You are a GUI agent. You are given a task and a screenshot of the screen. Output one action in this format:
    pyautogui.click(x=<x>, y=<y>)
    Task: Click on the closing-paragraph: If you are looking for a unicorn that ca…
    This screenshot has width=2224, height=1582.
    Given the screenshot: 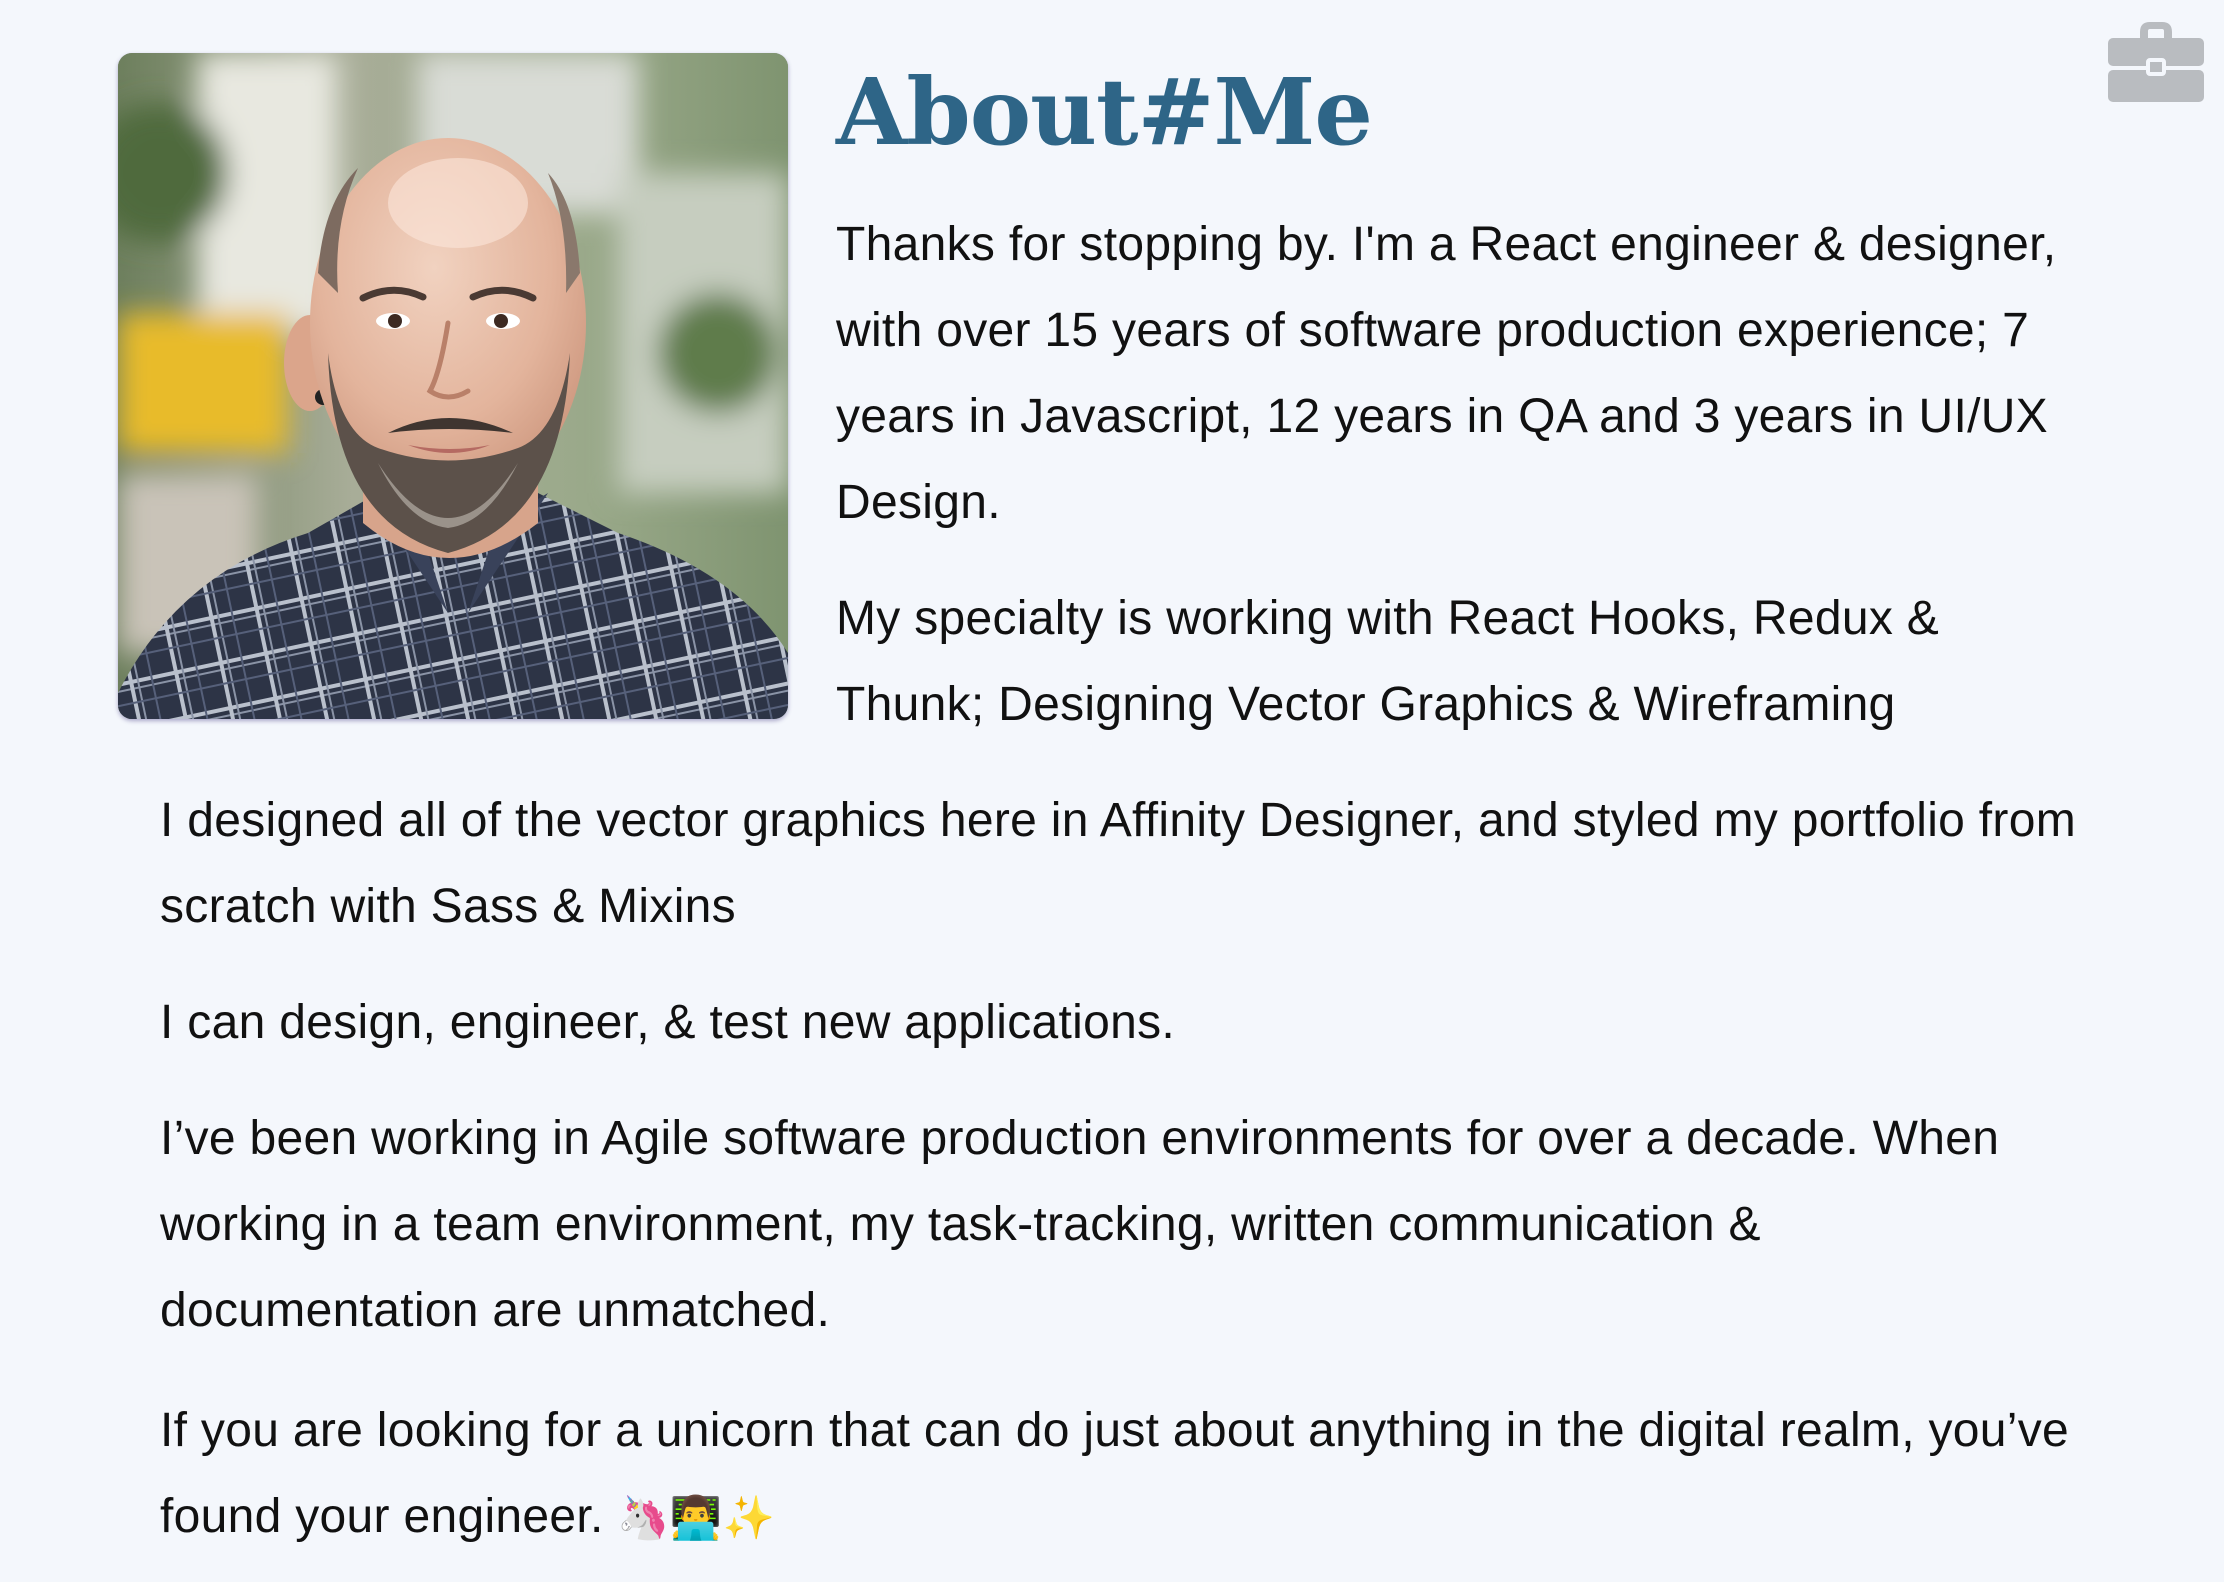 What is the action you would take?
    pyautogui.click(x=1125, y=1474)
    